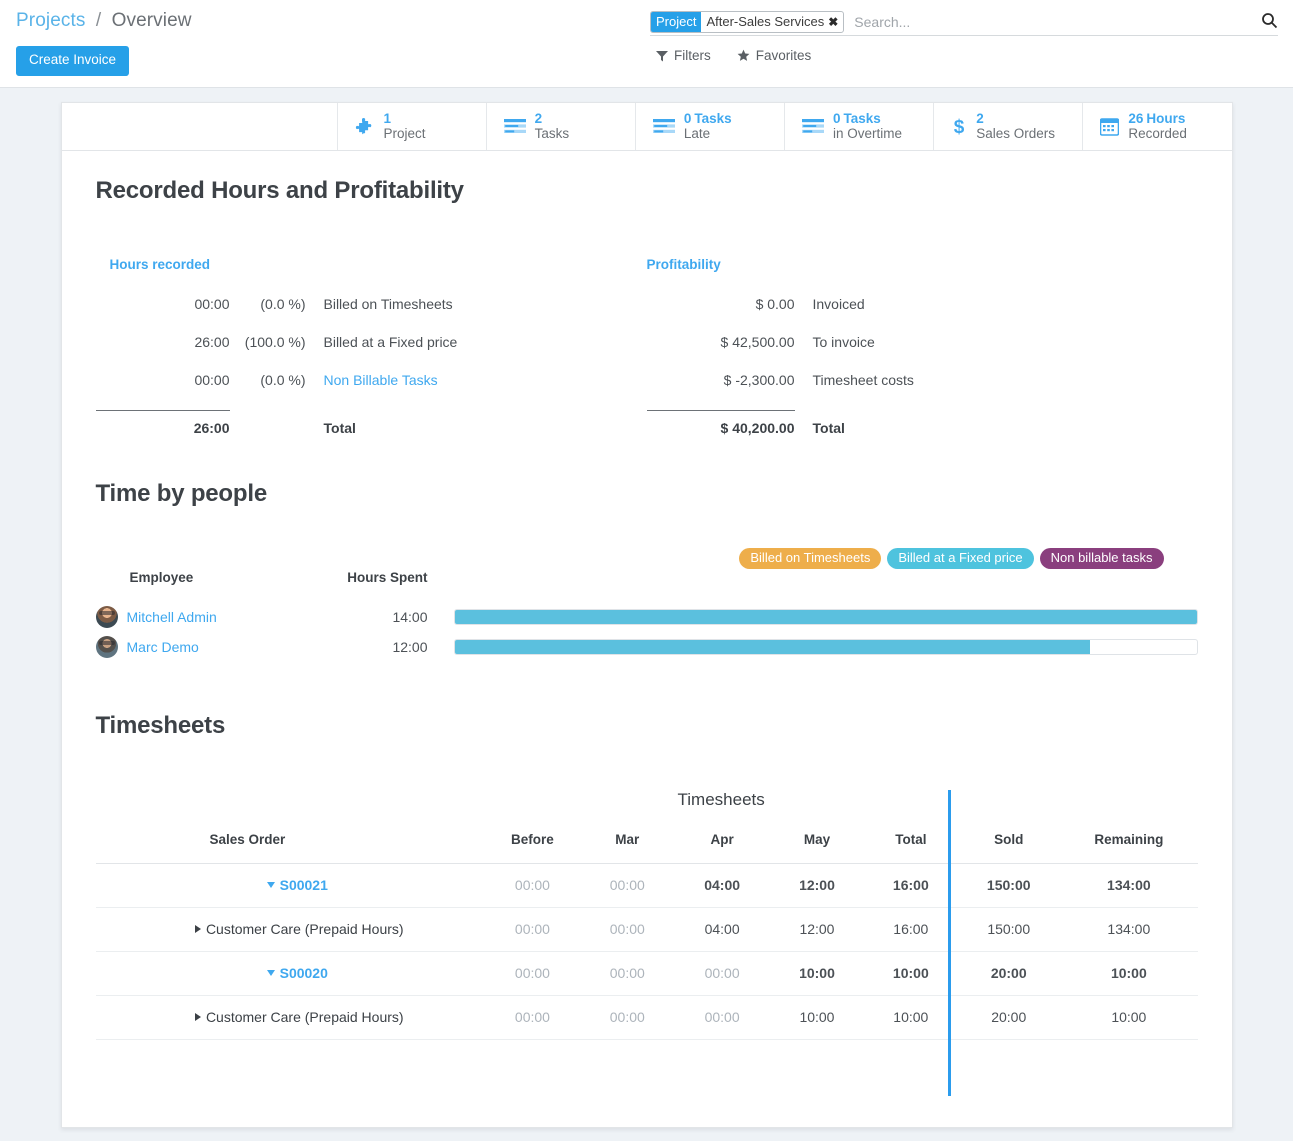 The width and height of the screenshot is (1293, 1141). What do you see at coordinates (627, 848) in the screenshot?
I see `column-header-mar: Mar` at bounding box center [627, 848].